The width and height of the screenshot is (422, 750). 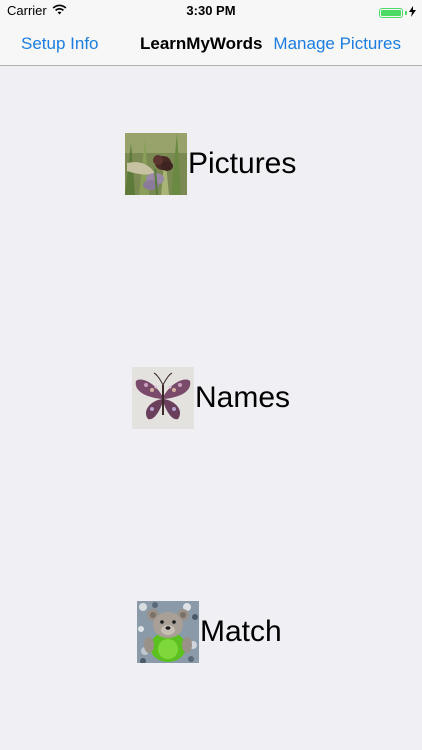 I want to click on status-right, so click(x=397, y=12).